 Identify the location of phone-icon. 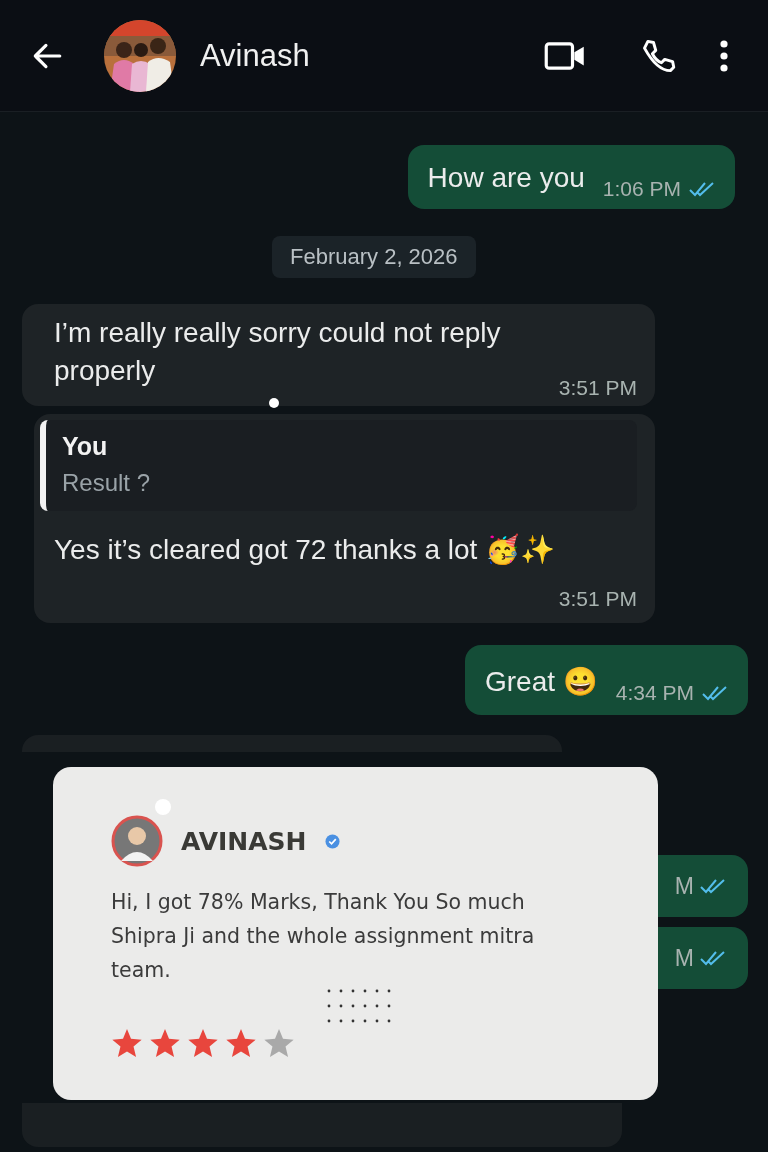
(658, 55).